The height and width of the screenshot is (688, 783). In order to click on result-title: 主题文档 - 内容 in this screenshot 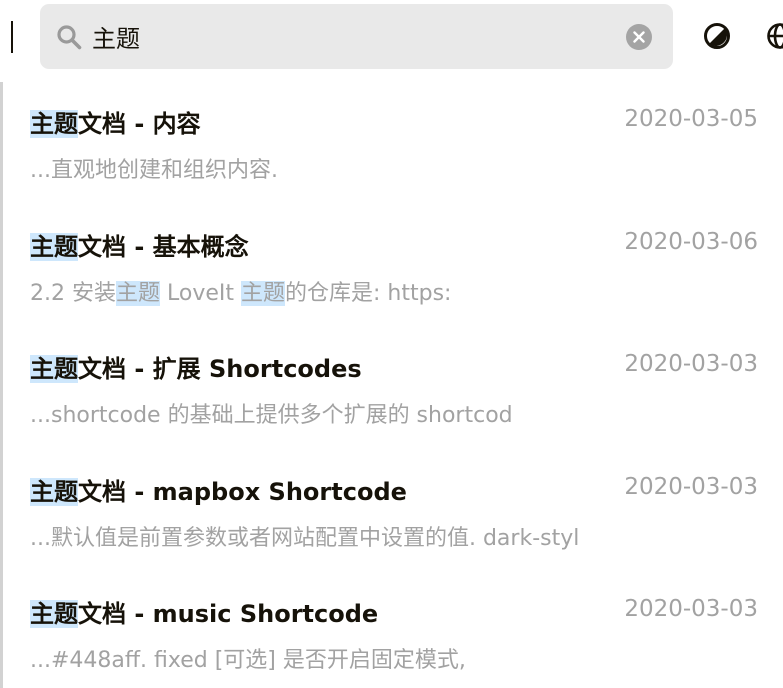, I will do `click(115, 121)`.